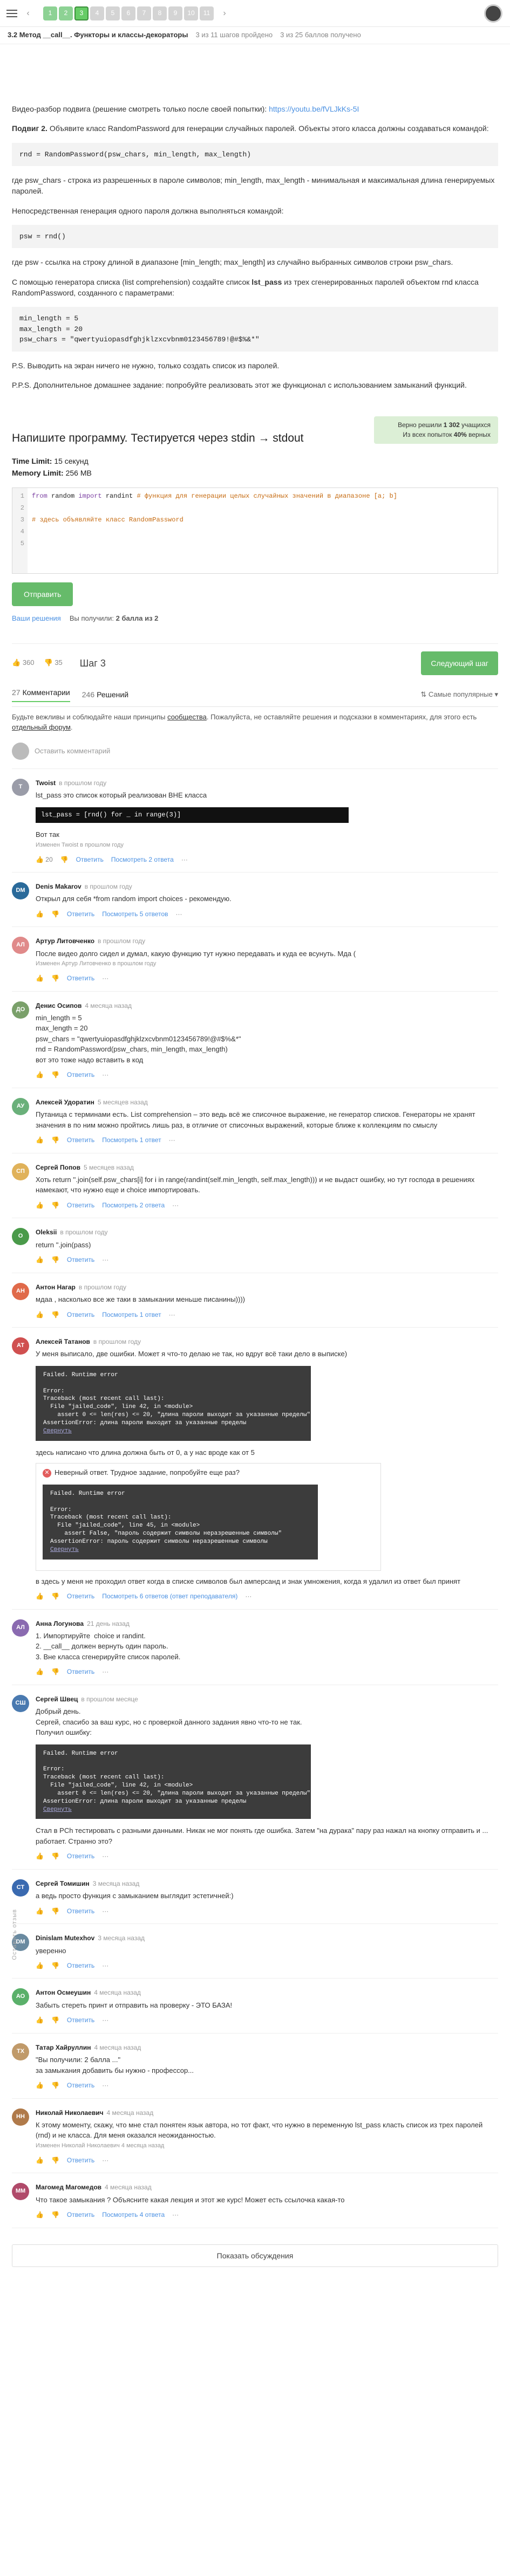 The height and width of the screenshot is (2576, 510). What do you see at coordinates (57, 1699) in the screenshot?
I see `comment-author: Сергей Швец` at bounding box center [57, 1699].